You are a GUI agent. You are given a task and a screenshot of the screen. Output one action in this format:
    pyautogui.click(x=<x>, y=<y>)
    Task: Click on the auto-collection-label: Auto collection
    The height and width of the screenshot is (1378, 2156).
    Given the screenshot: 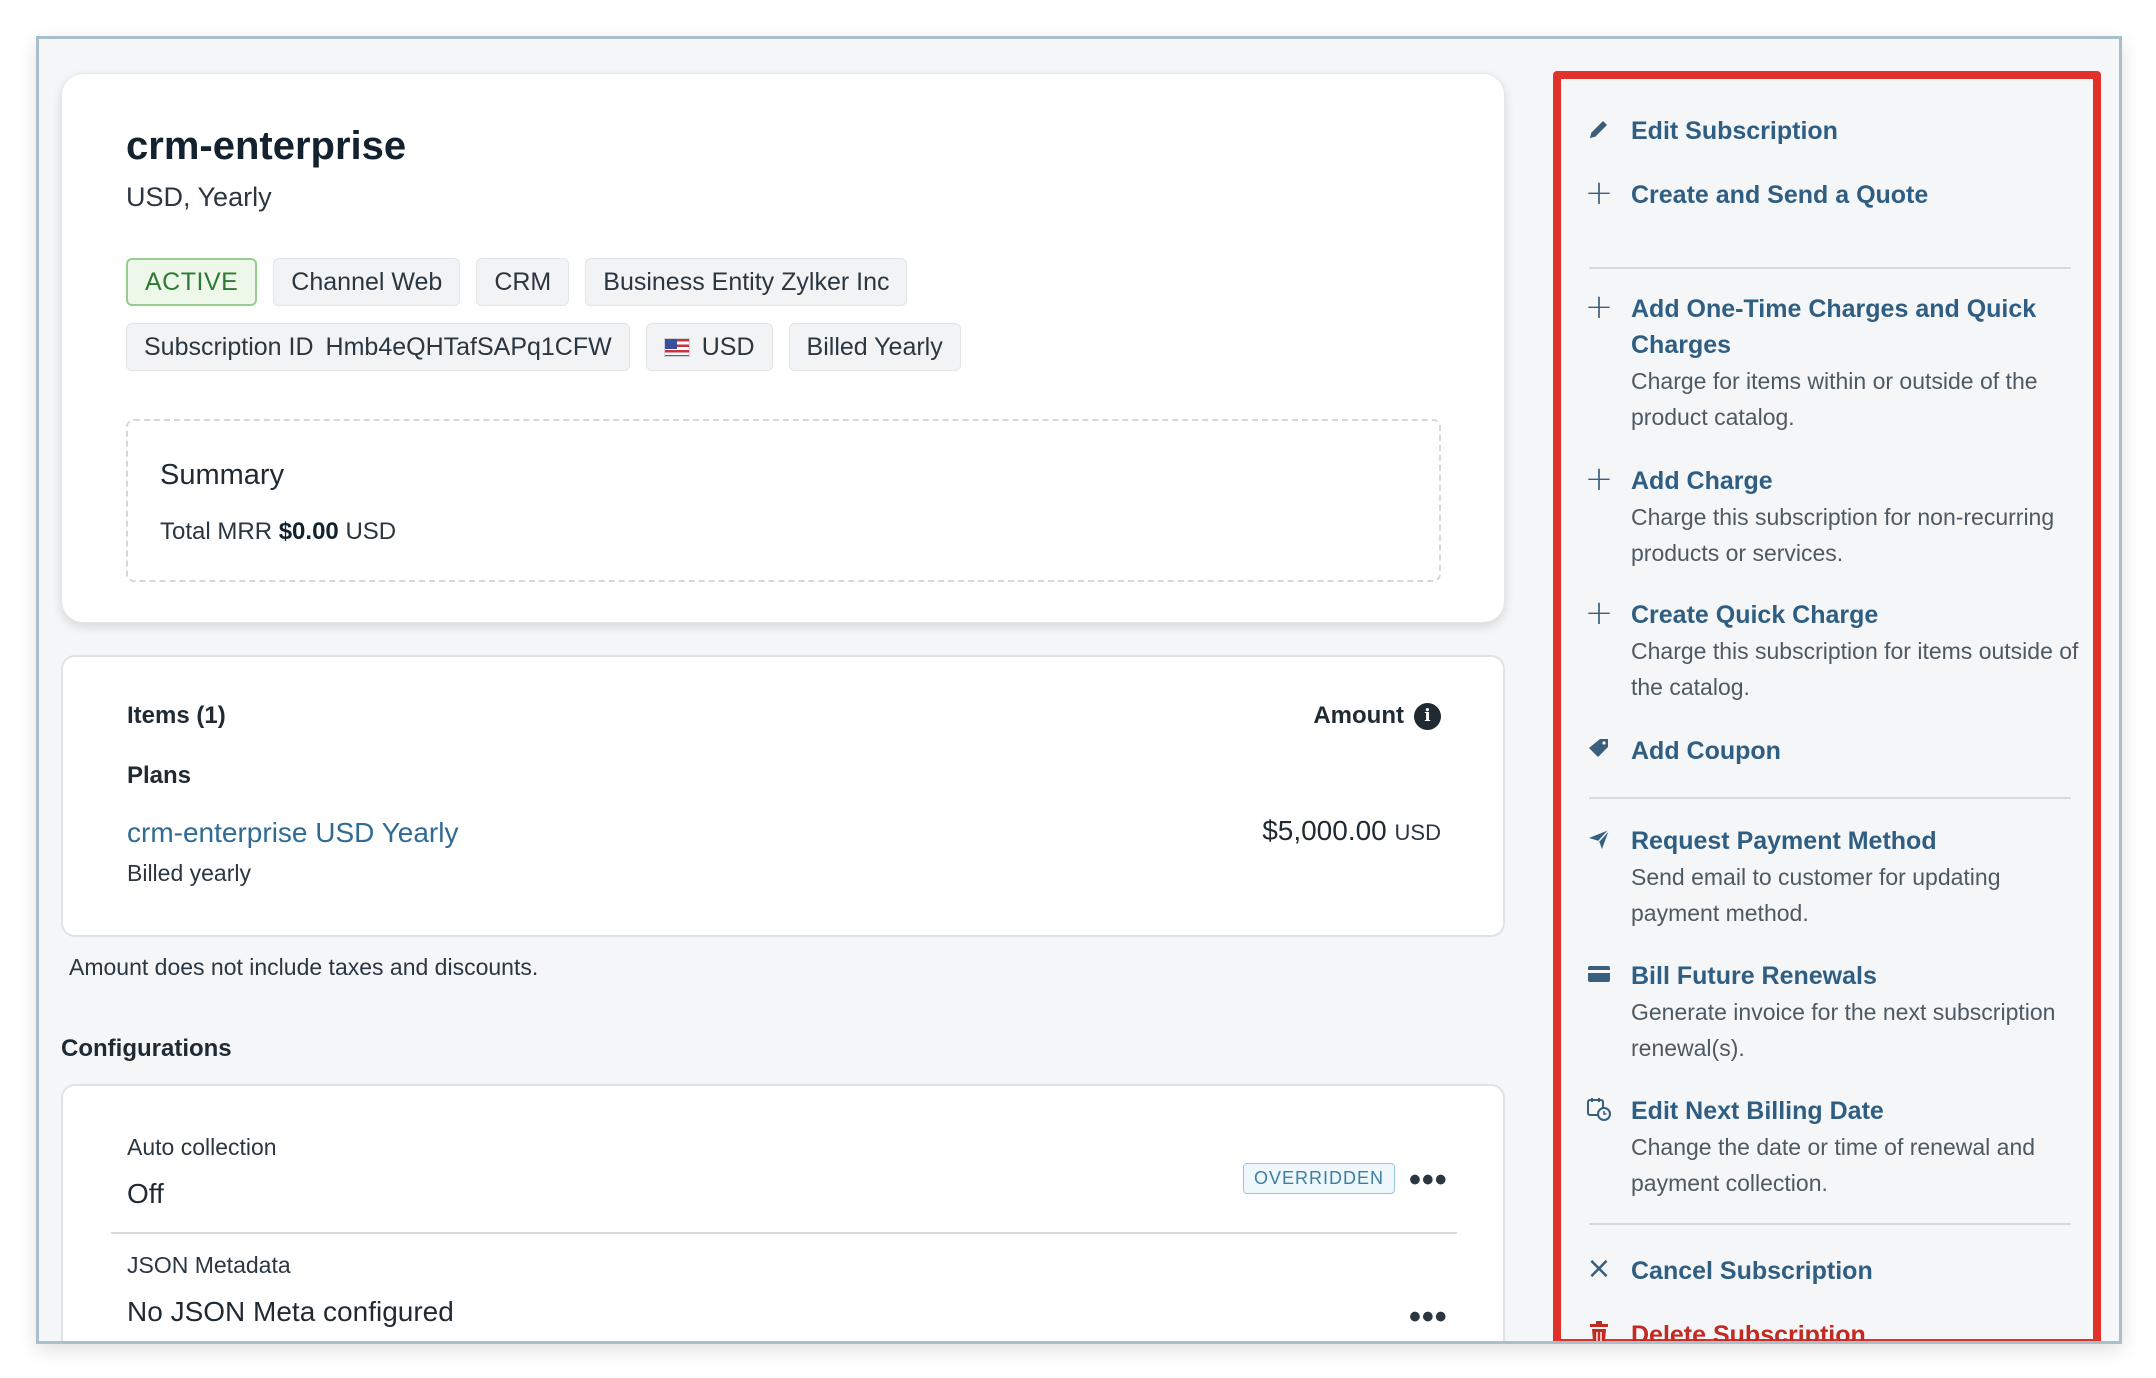 What is the action you would take?
    pyautogui.click(x=202, y=1147)
    